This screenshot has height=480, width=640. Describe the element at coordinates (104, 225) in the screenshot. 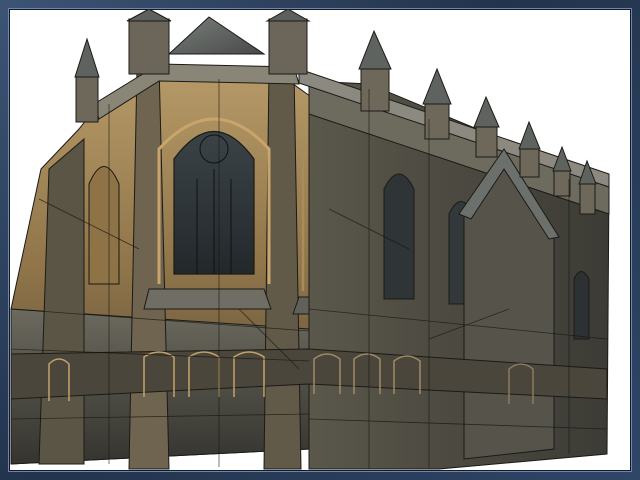

I see `left-window` at that location.